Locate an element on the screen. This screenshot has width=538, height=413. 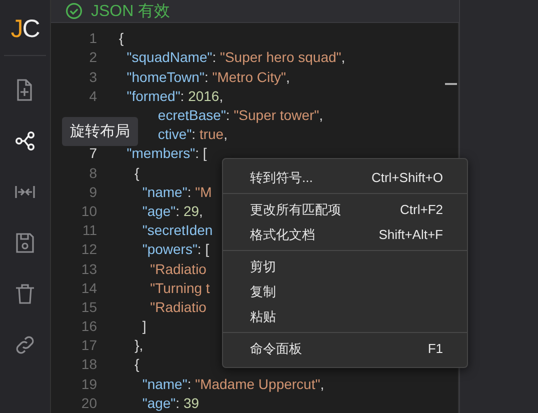
menu-item: 复制 is located at coordinates (345, 291).